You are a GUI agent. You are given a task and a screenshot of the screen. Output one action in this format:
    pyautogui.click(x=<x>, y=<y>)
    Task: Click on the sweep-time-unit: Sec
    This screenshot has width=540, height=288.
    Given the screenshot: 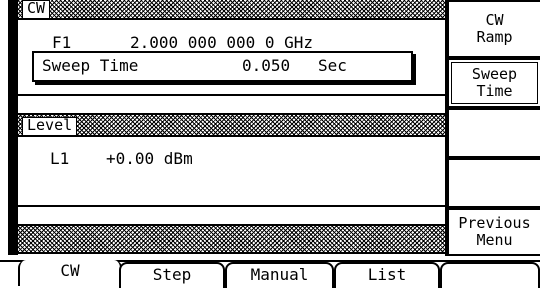 What is the action you would take?
    pyautogui.click(x=332, y=65)
    